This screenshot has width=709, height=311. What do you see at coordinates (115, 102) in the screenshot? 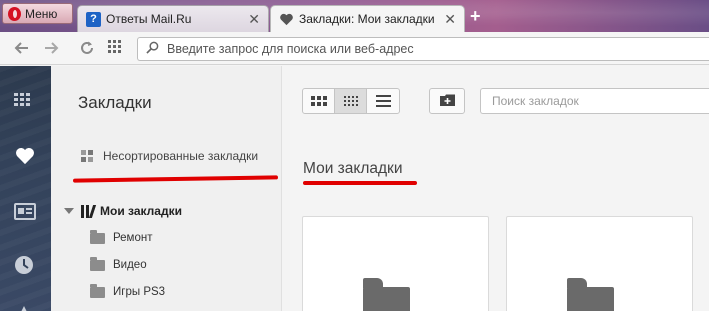
I see `bookmarks-heading: Закладки` at bounding box center [115, 102].